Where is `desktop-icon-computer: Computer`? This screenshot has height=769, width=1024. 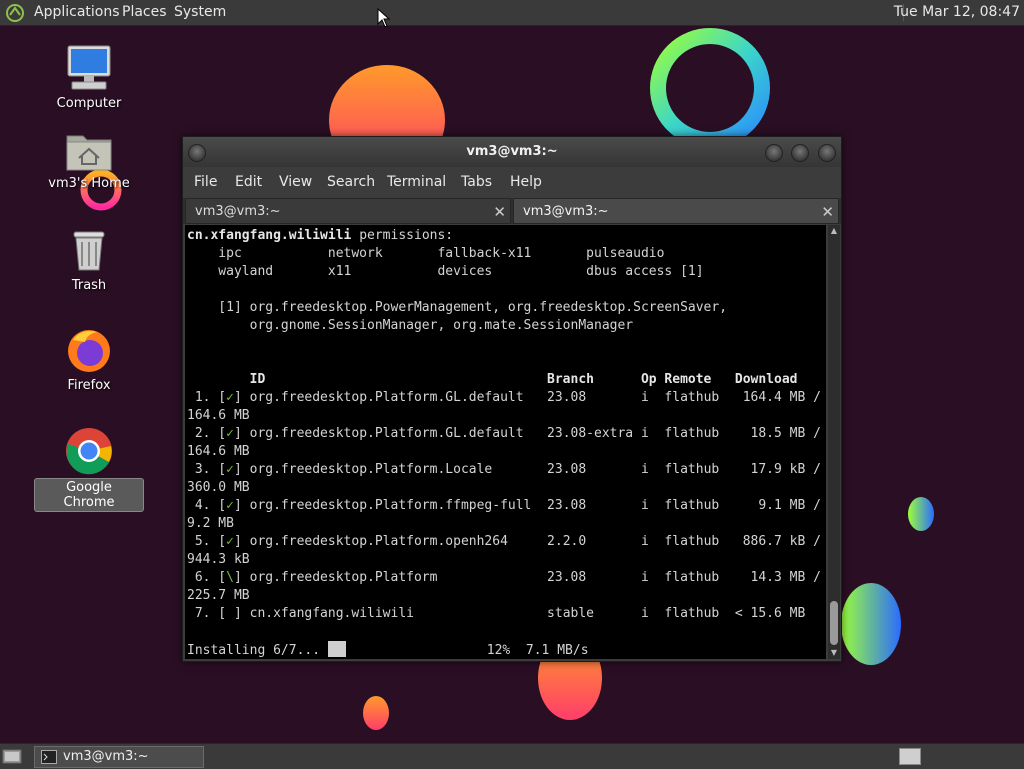 desktop-icon-computer: Computer is located at coordinates (89, 78).